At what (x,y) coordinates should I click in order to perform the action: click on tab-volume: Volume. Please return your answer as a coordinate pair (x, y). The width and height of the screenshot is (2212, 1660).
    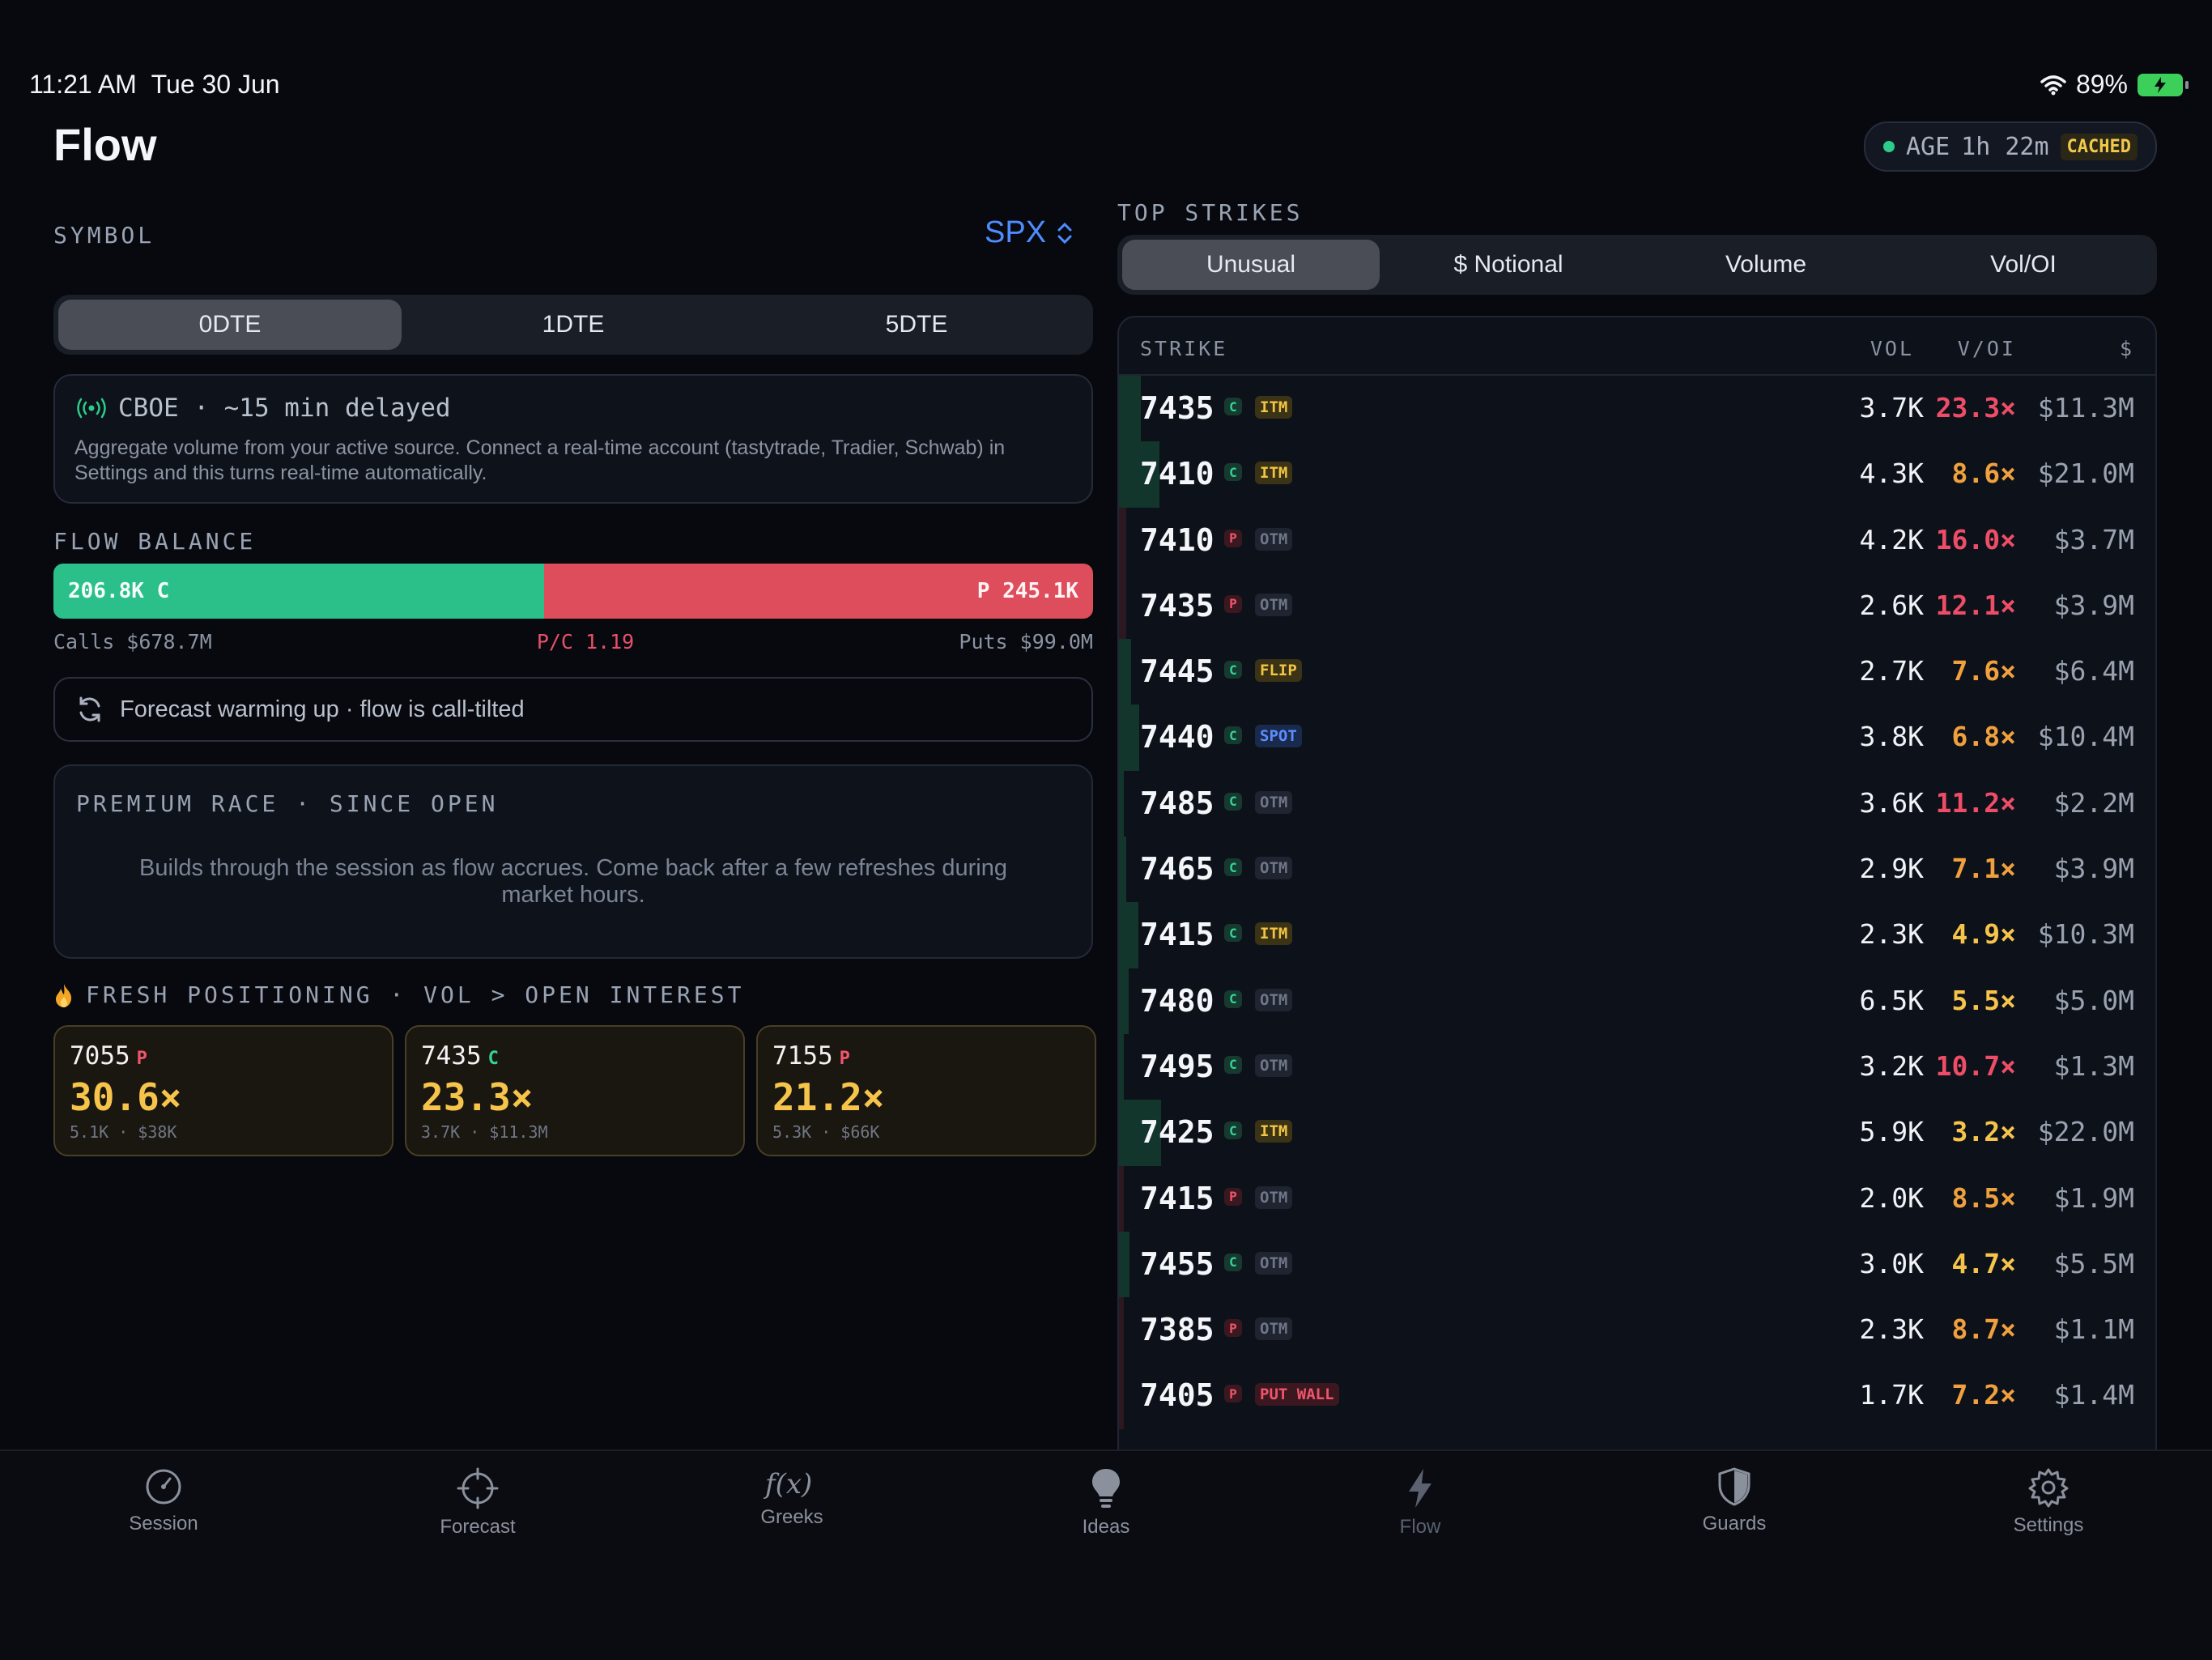
    Looking at the image, I should click on (1766, 265).